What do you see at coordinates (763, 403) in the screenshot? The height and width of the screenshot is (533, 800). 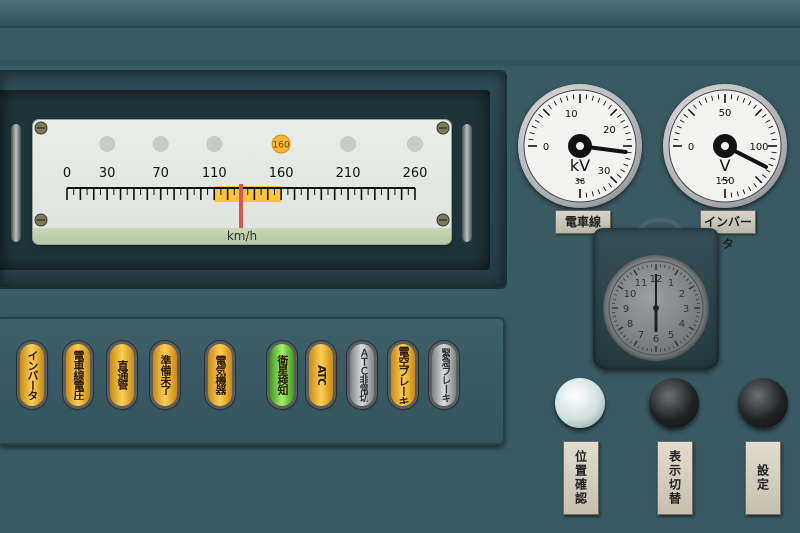 I see `settings-button` at bounding box center [763, 403].